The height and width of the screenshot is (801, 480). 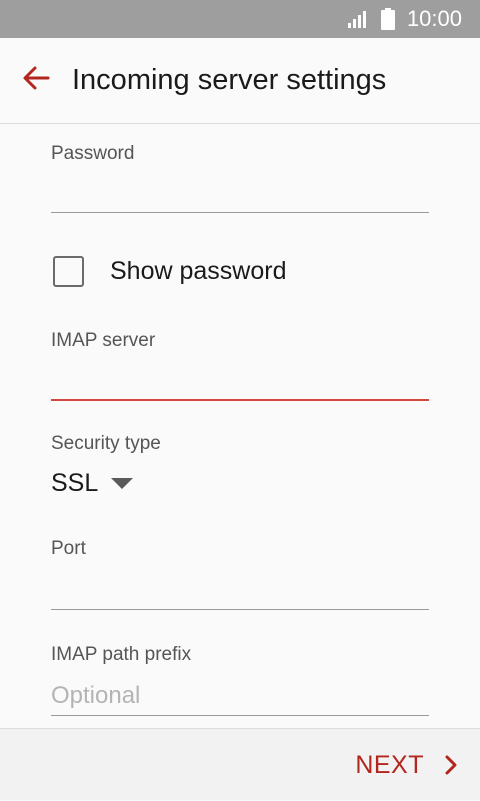 I want to click on security-type-value: SSL, so click(x=75, y=483).